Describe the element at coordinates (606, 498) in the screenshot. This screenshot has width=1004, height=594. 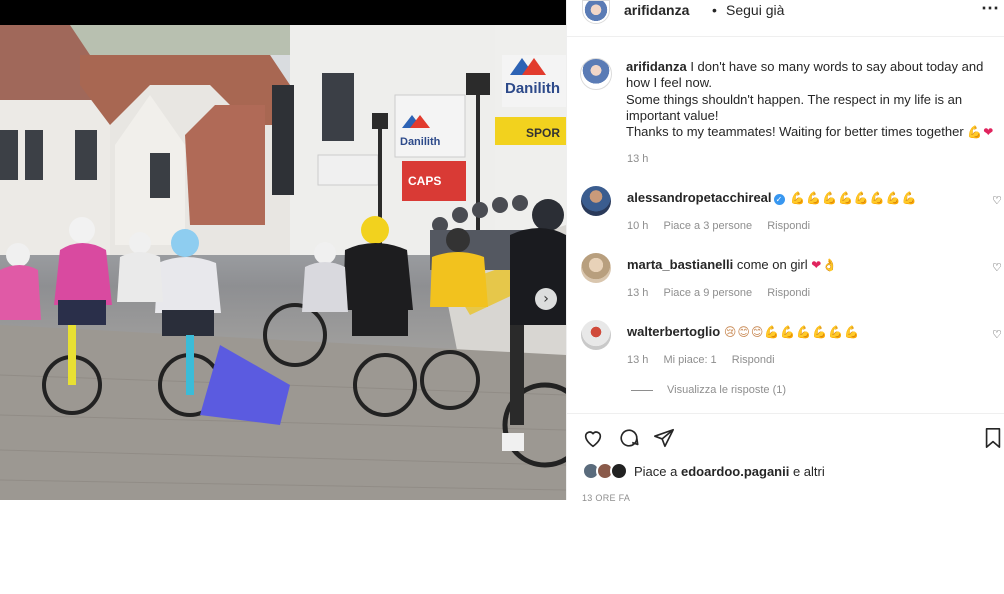
I see `post-date: 13 ORE FA` at that location.